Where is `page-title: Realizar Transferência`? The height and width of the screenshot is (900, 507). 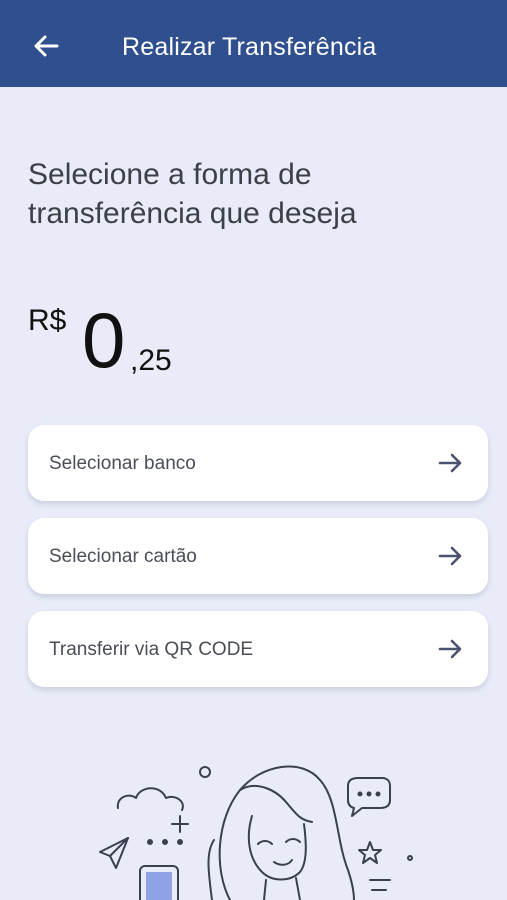
page-title: Realizar Transferência is located at coordinates (249, 47).